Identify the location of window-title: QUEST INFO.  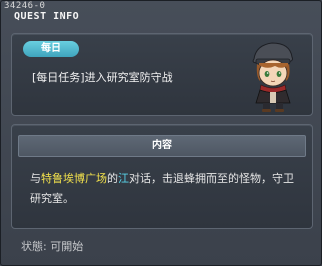
(47, 16).